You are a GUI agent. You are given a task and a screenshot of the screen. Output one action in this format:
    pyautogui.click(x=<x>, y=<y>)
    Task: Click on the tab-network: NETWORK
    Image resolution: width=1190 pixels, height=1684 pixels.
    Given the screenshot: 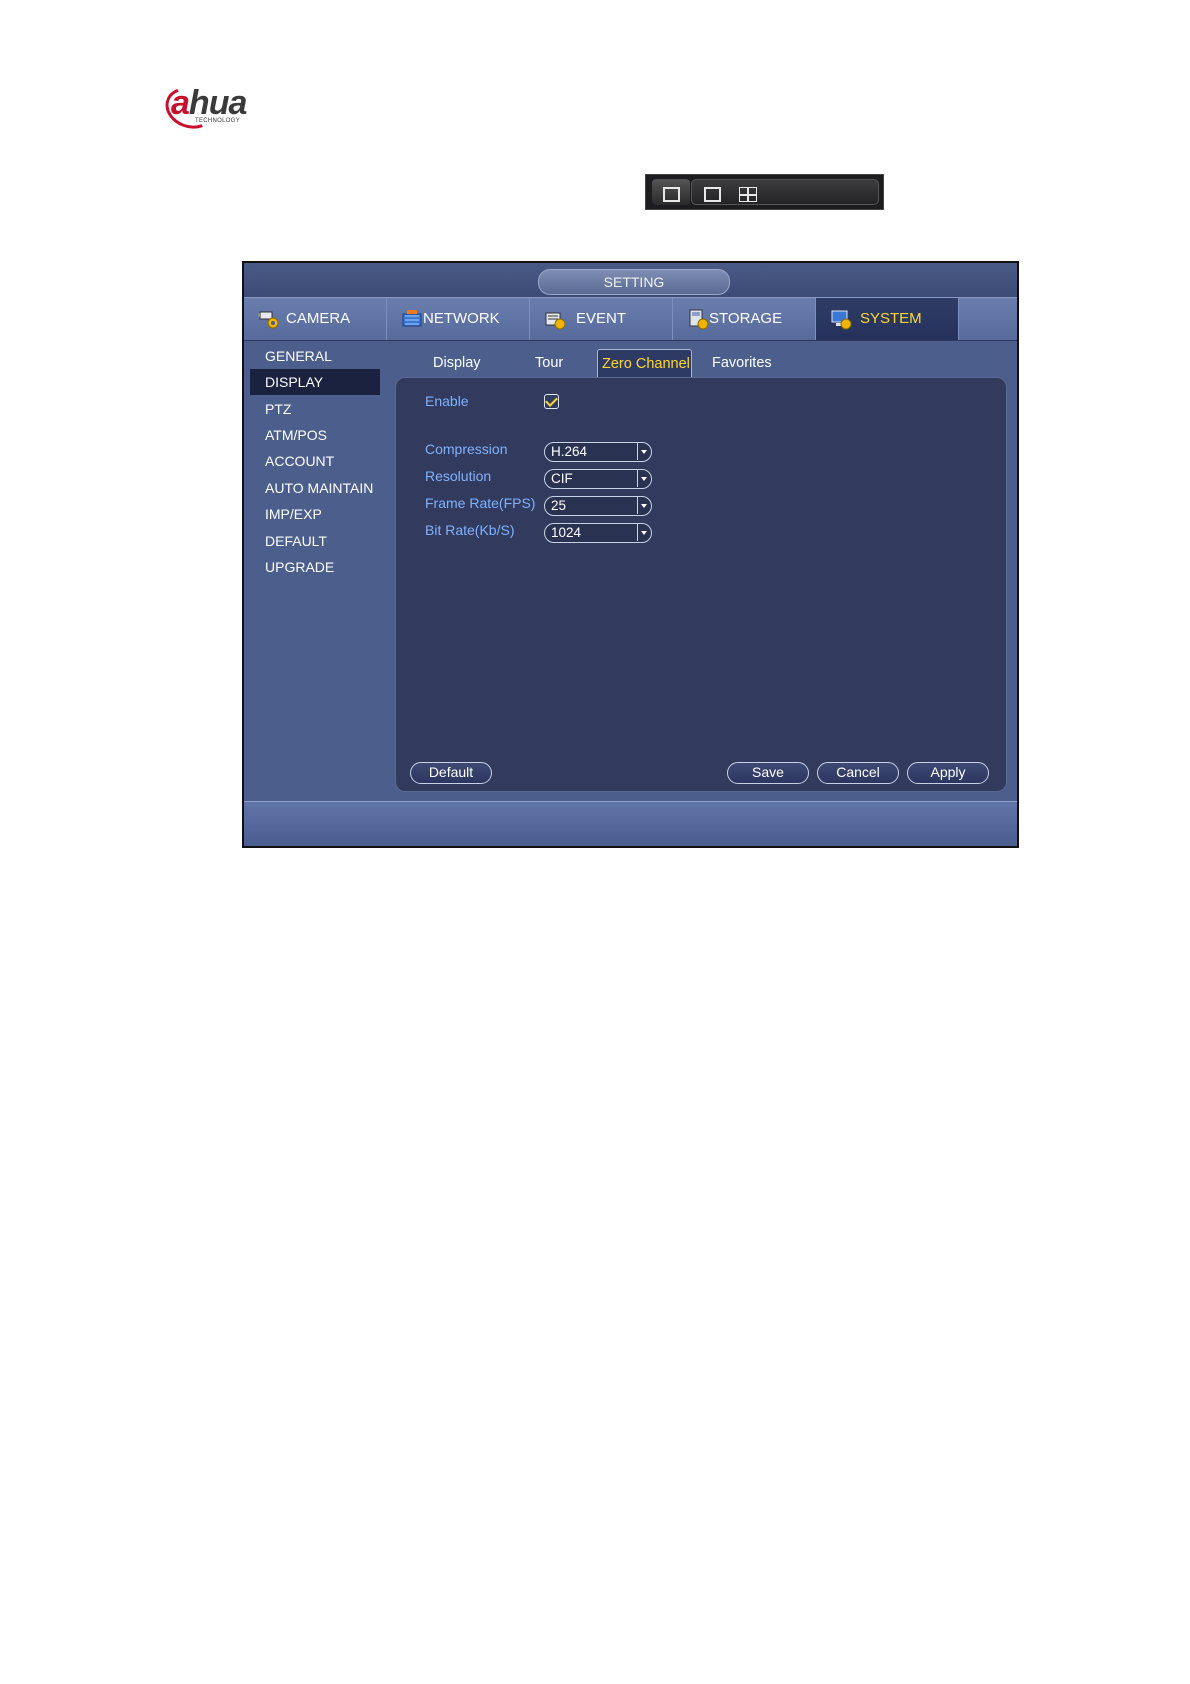 What is the action you would take?
    pyautogui.click(x=458, y=319)
    